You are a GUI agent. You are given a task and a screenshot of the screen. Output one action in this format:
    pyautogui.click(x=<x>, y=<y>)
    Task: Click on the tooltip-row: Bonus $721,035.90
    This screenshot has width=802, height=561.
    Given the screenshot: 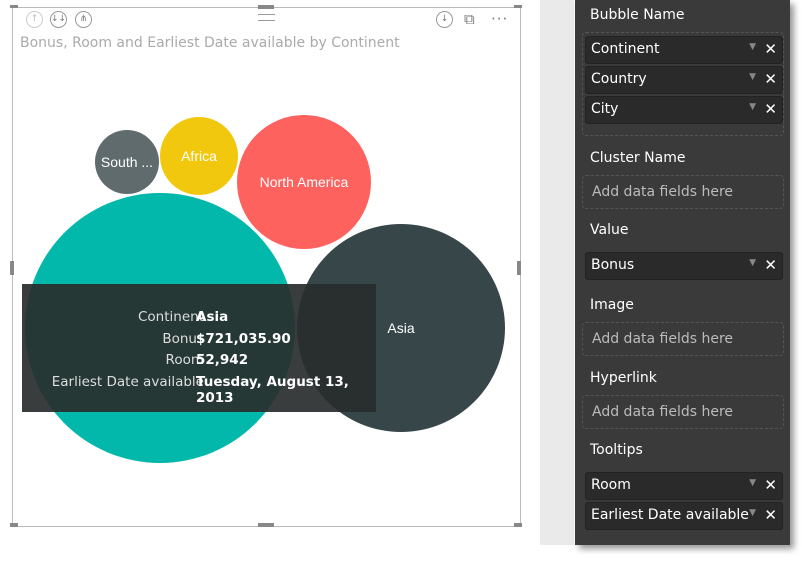 What is the action you would take?
    pyautogui.click(x=199, y=341)
    